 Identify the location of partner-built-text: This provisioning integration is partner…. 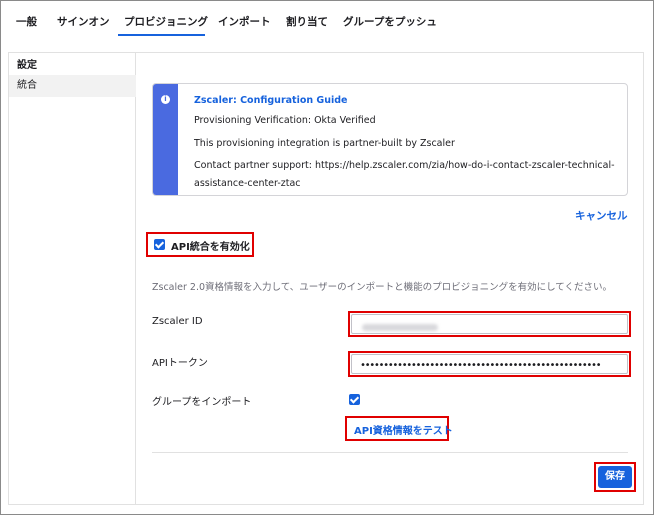
(324, 143).